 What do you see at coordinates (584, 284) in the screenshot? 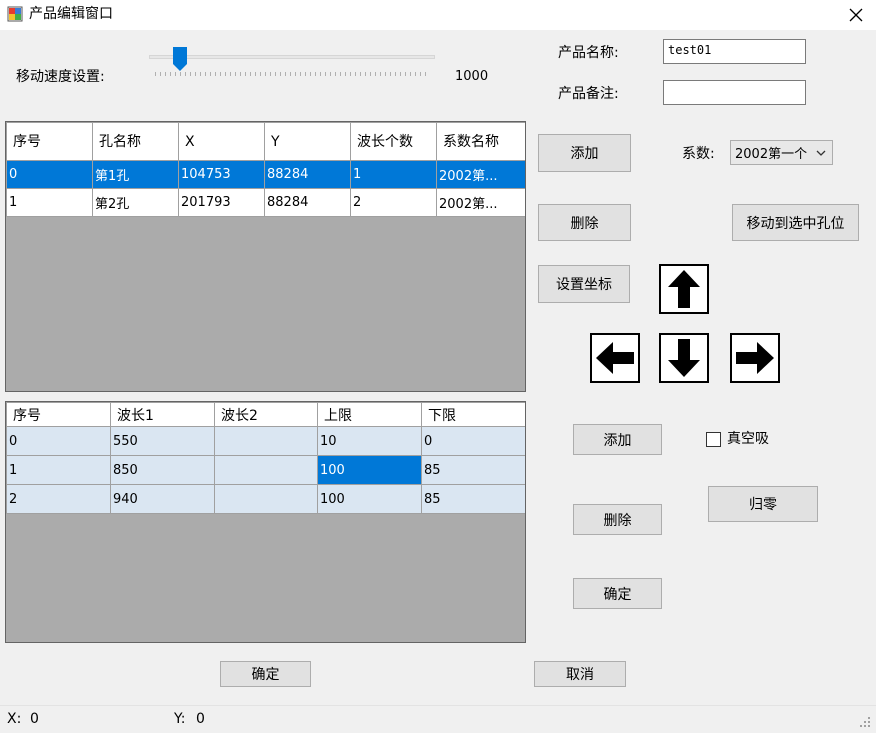
I see `set-coord-button: 设置坐标` at bounding box center [584, 284].